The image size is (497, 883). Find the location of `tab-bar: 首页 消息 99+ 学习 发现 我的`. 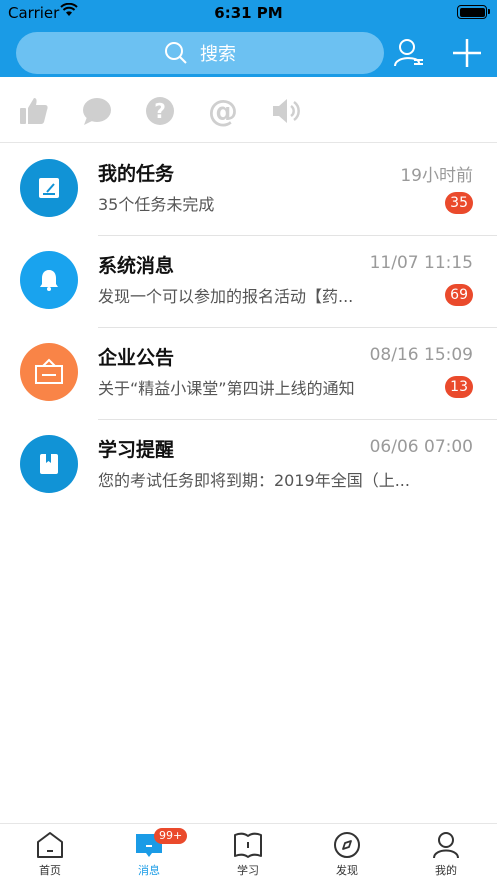

tab-bar: 首页 消息 99+ 学习 发现 我的 is located at coordinates (248, 853).